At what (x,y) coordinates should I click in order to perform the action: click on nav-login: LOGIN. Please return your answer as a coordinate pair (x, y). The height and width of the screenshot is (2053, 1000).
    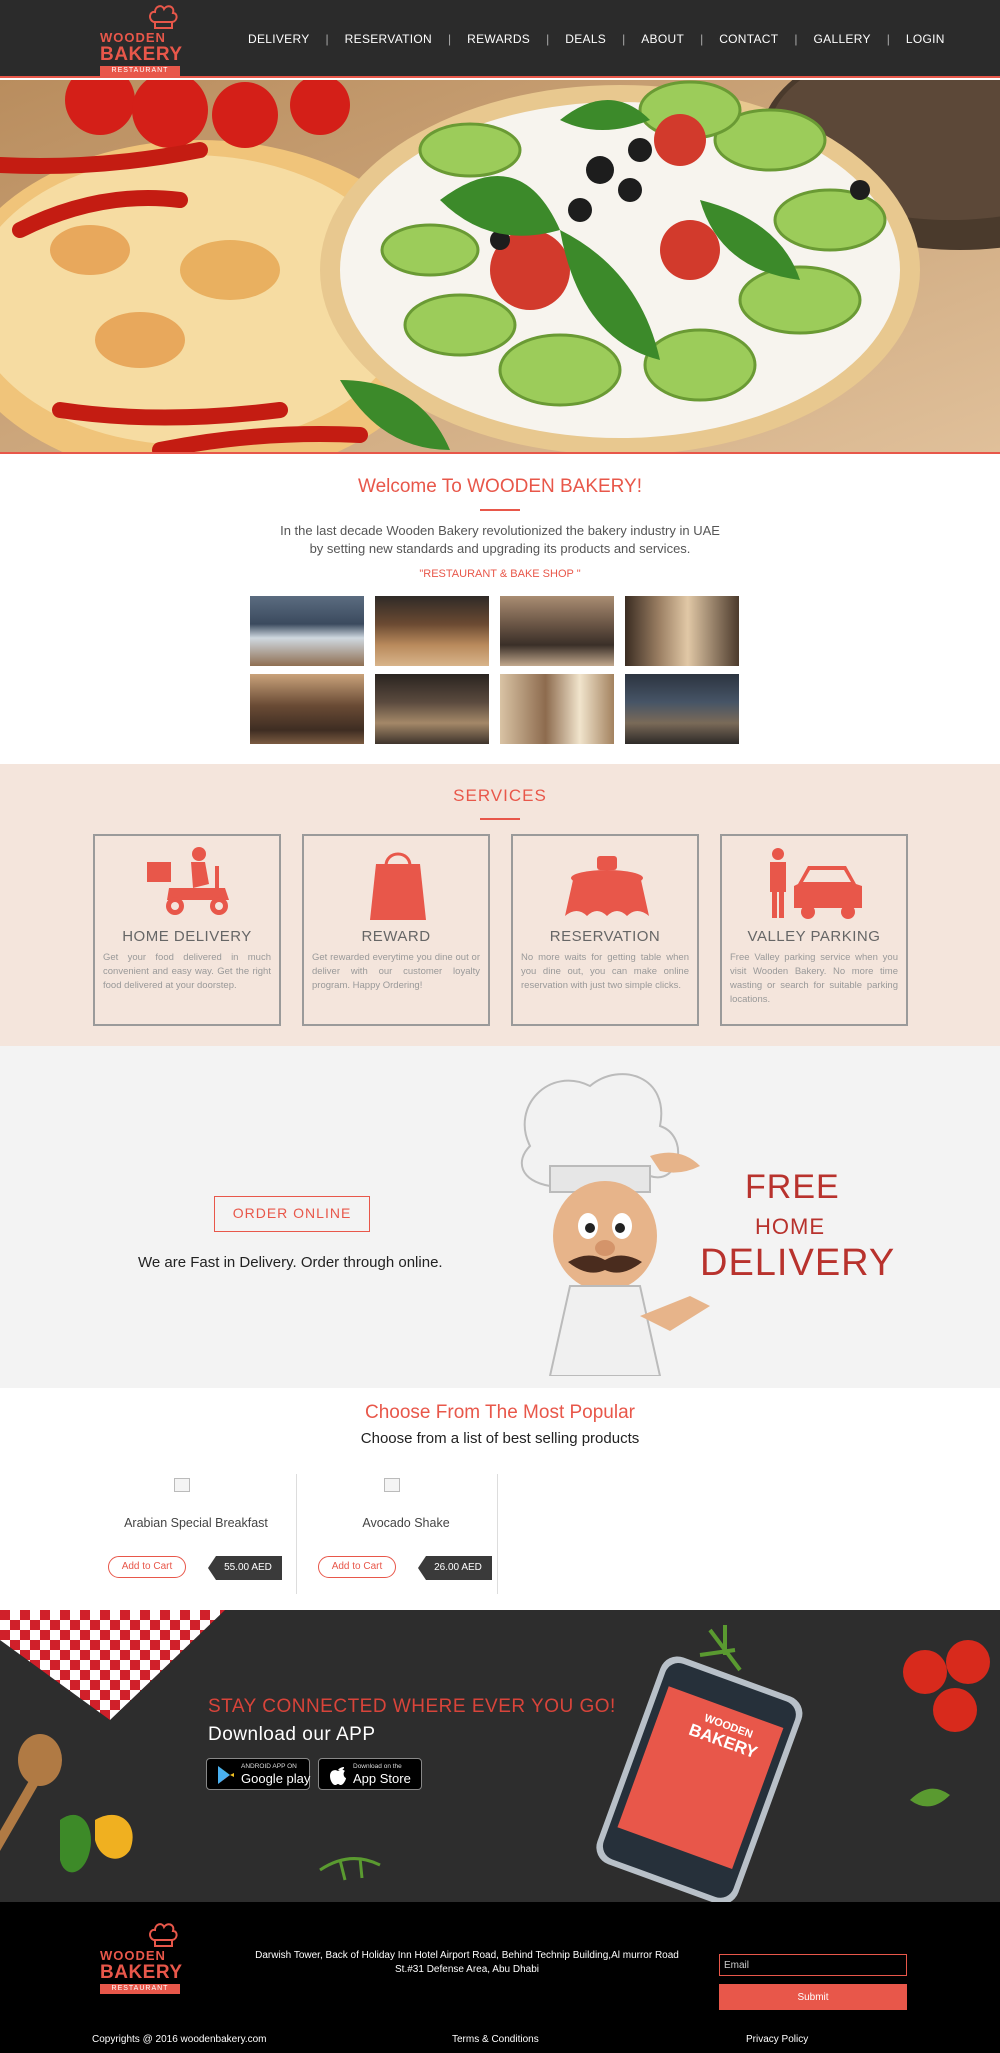
    Looking at the image, I should click on (925, 39).